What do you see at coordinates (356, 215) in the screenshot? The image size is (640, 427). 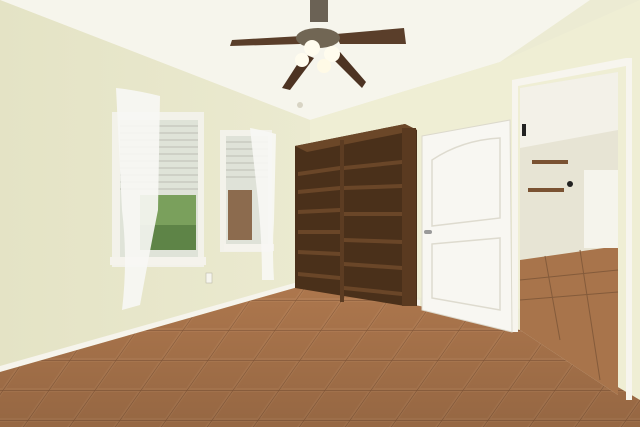 I see `bookshelf` at bounding box center [356, 215].